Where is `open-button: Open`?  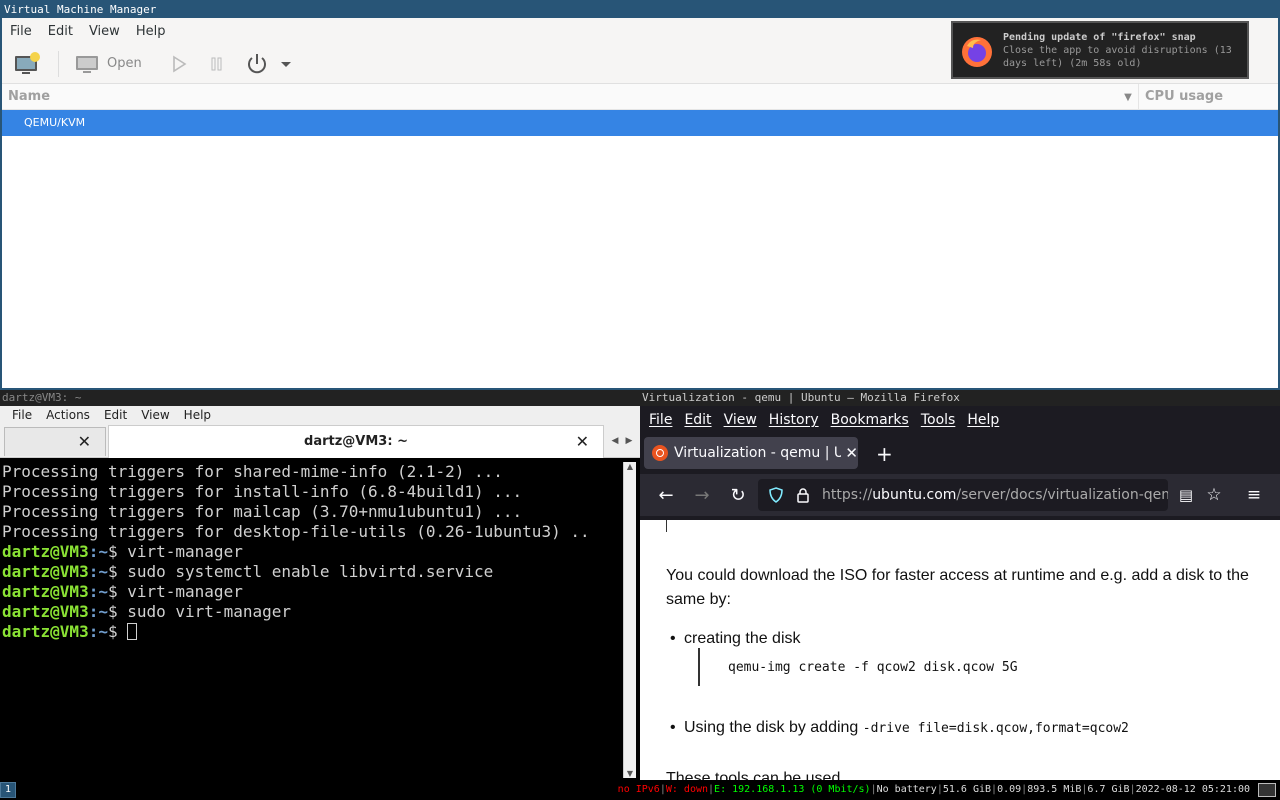 open-button: Open is located at coordinates (107, 64).